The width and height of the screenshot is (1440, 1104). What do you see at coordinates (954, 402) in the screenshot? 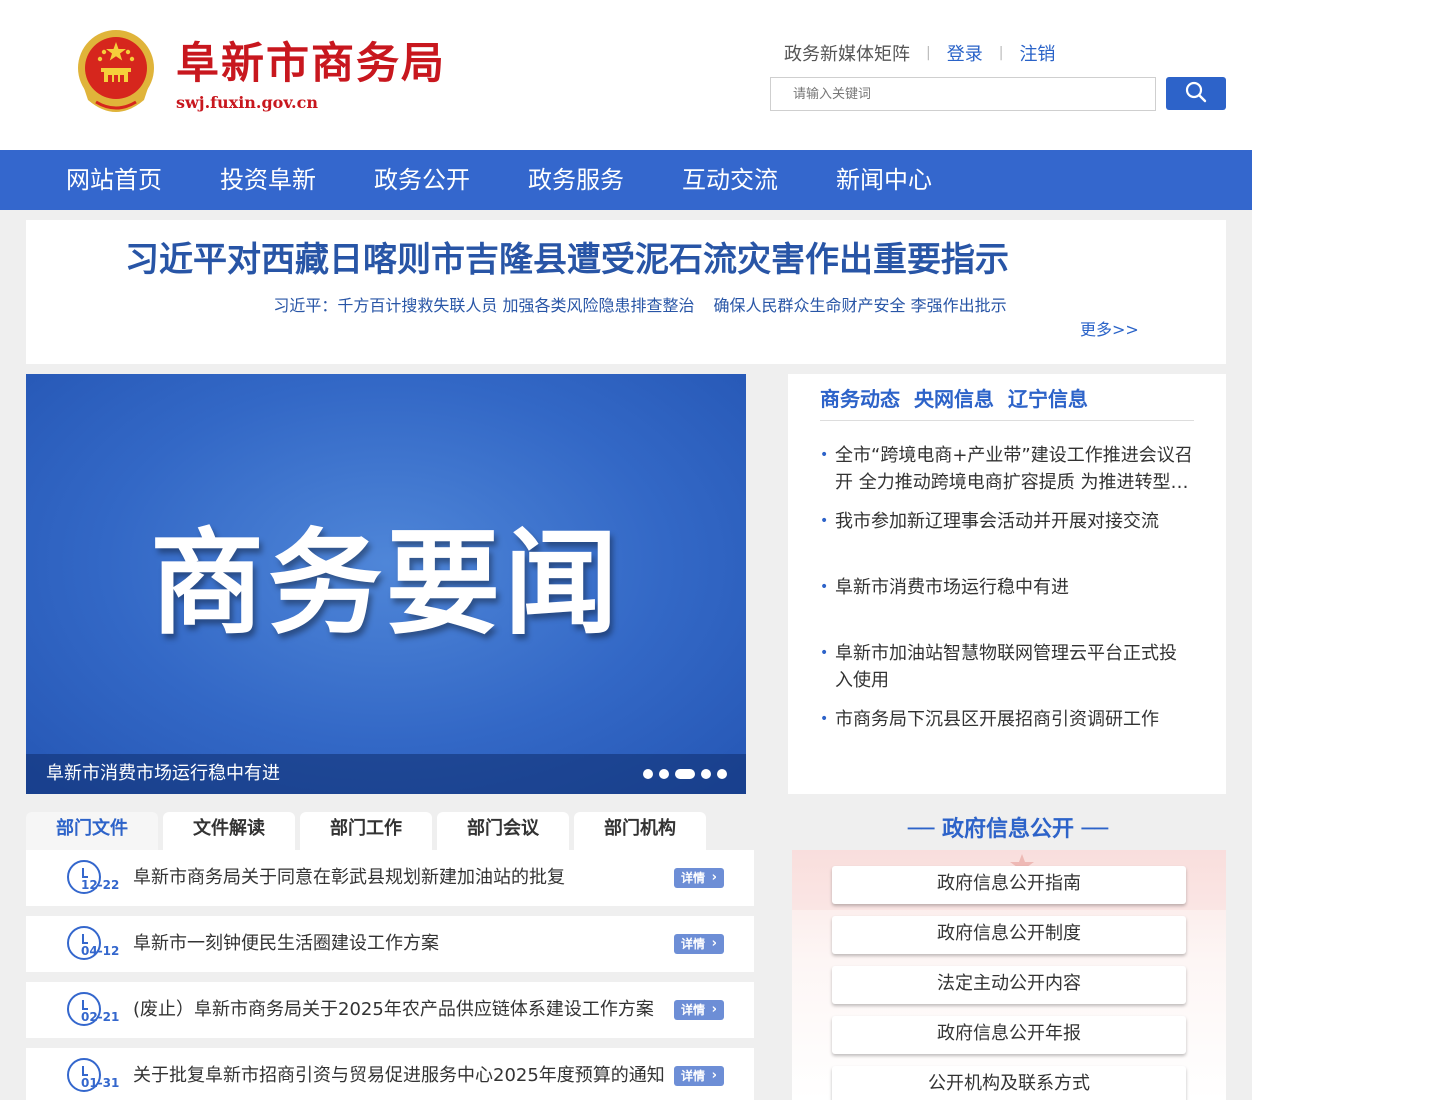
I see `tab-central-news: 央网信息` at bounding box center [954, 402].